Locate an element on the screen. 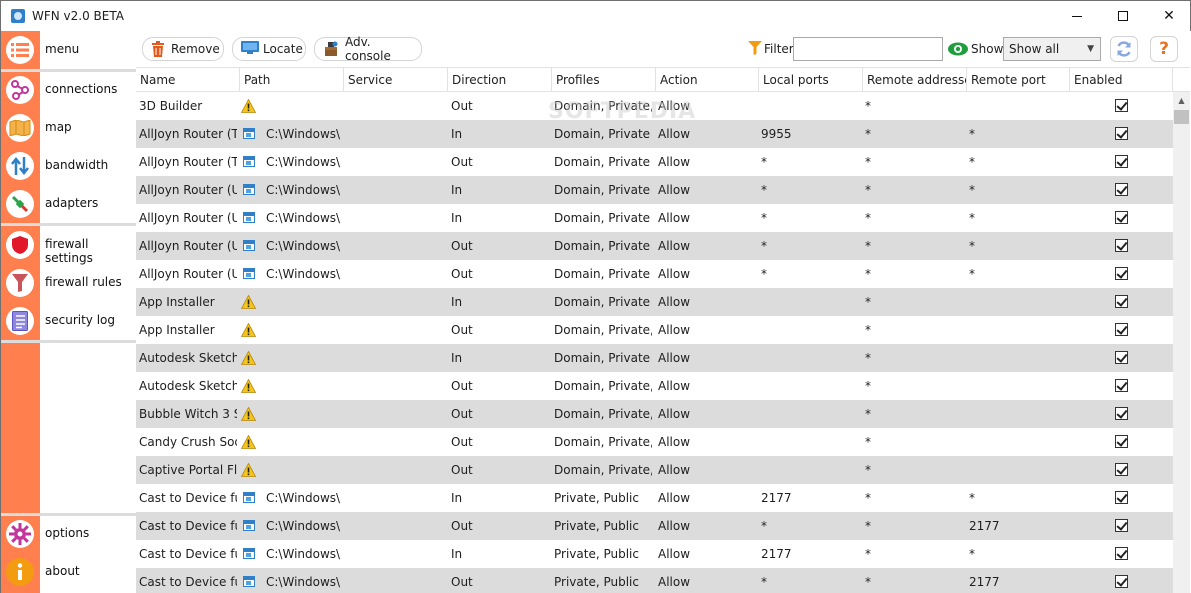 The height and width of the screenshot is (593, 1191). cell-name: Captive Portal Flow is located at coordinates (188, 470).